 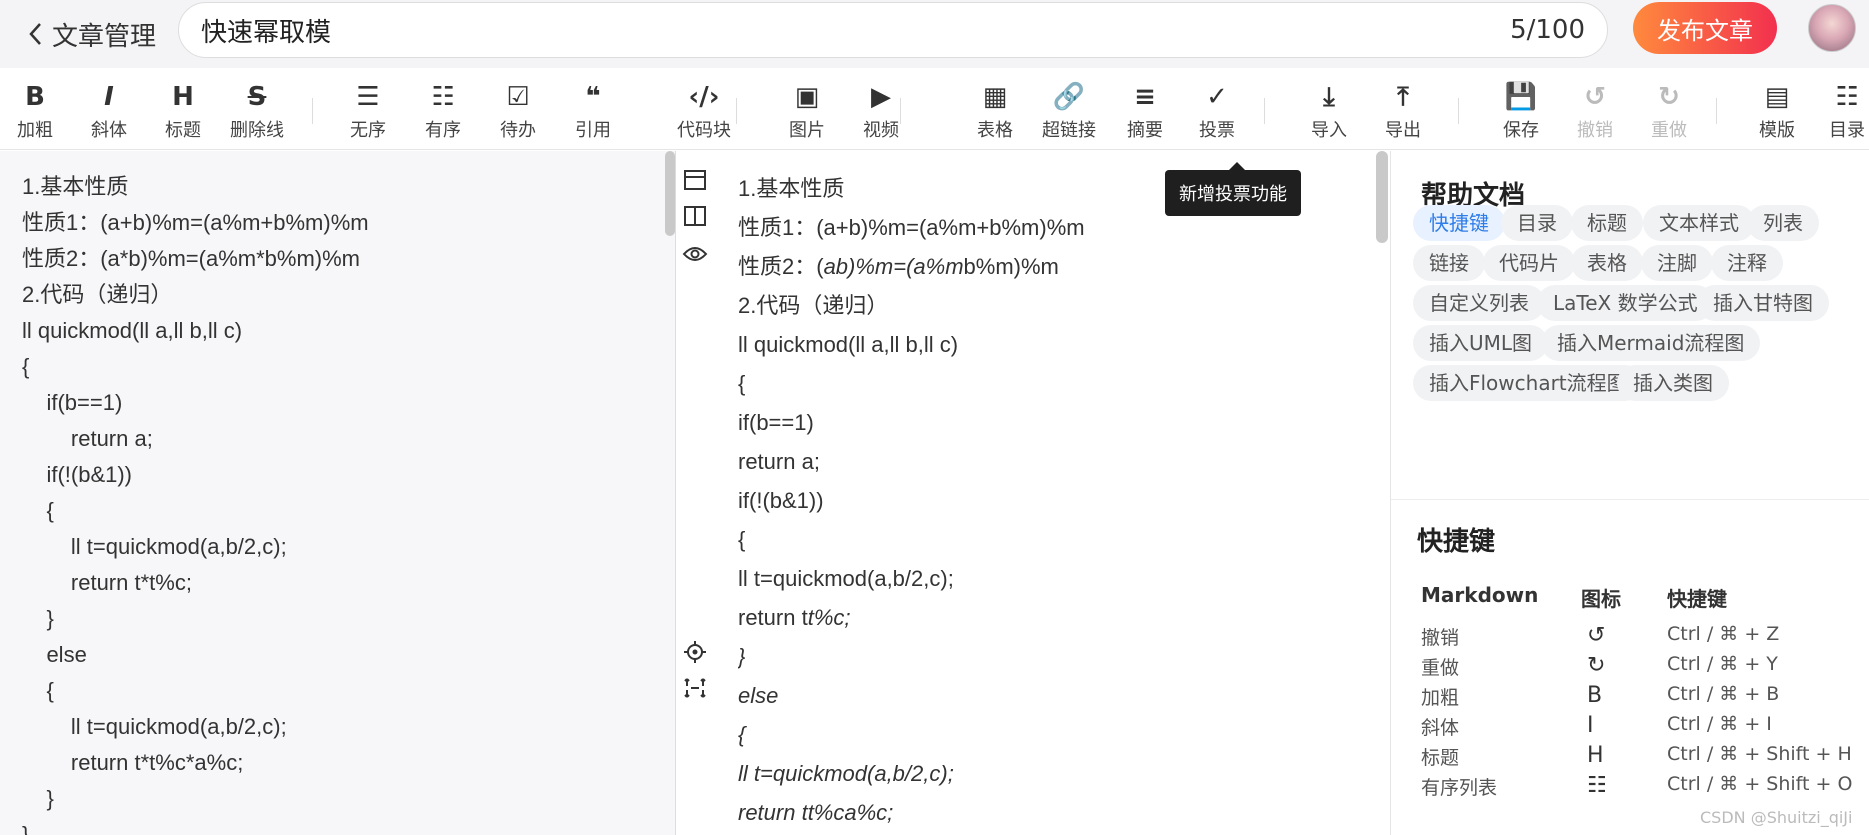 I want to click on toolbar-vote-button: ✓ 投票, so click(x=1217, y=111).